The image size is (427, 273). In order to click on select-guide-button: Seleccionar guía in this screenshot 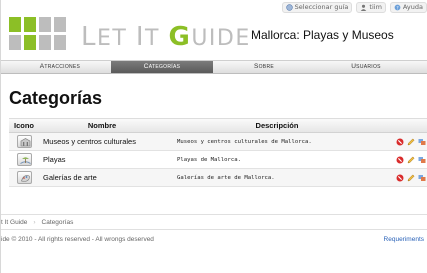, I will do `click(317, 7)`.